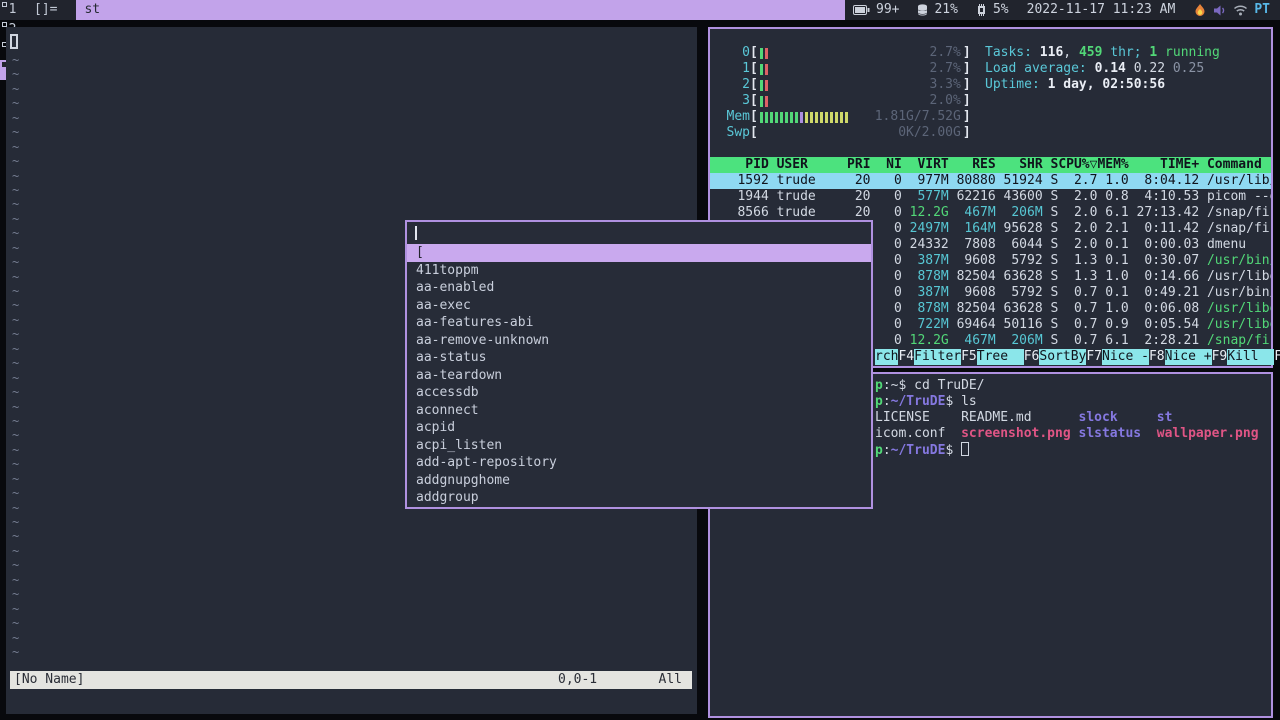 This screenshot has height=720, width=1280. Describe the element at coordinates (1200, 10) in the screenshot. I see `flame-icon` at that location.